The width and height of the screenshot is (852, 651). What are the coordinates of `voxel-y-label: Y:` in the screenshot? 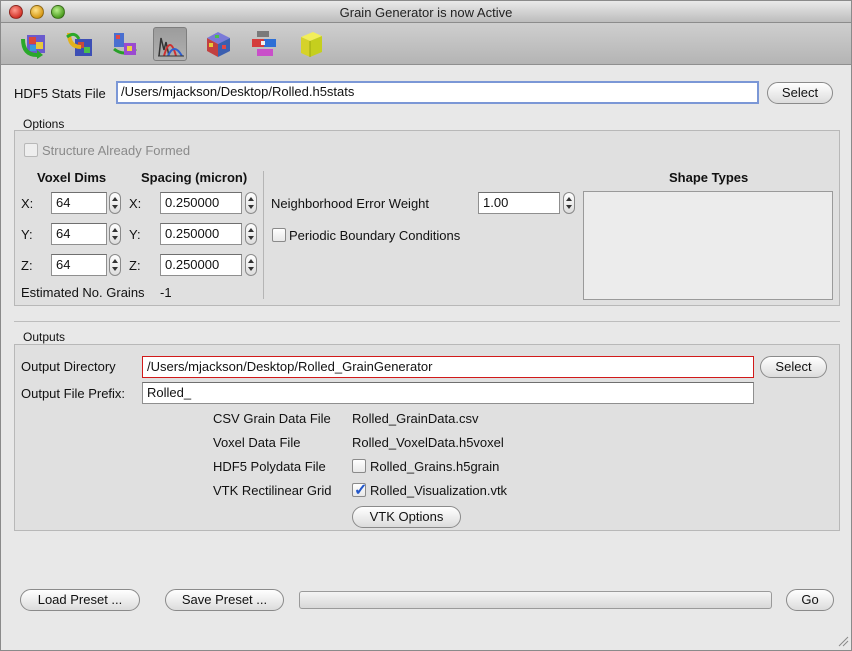 It's located at (27, 234).